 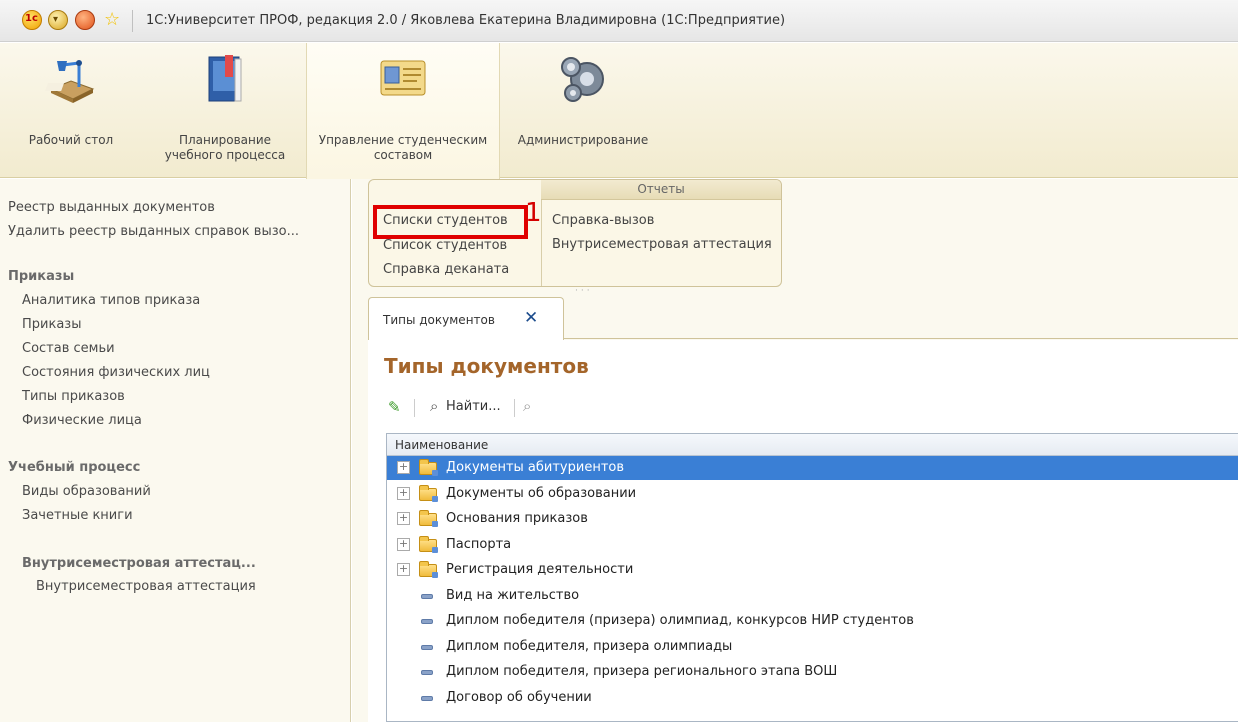 What do you see at coordinates (86, 491) in the screenshot?
I see `nav-link-education-types: Виды образований` at bounding box center [86, 491].